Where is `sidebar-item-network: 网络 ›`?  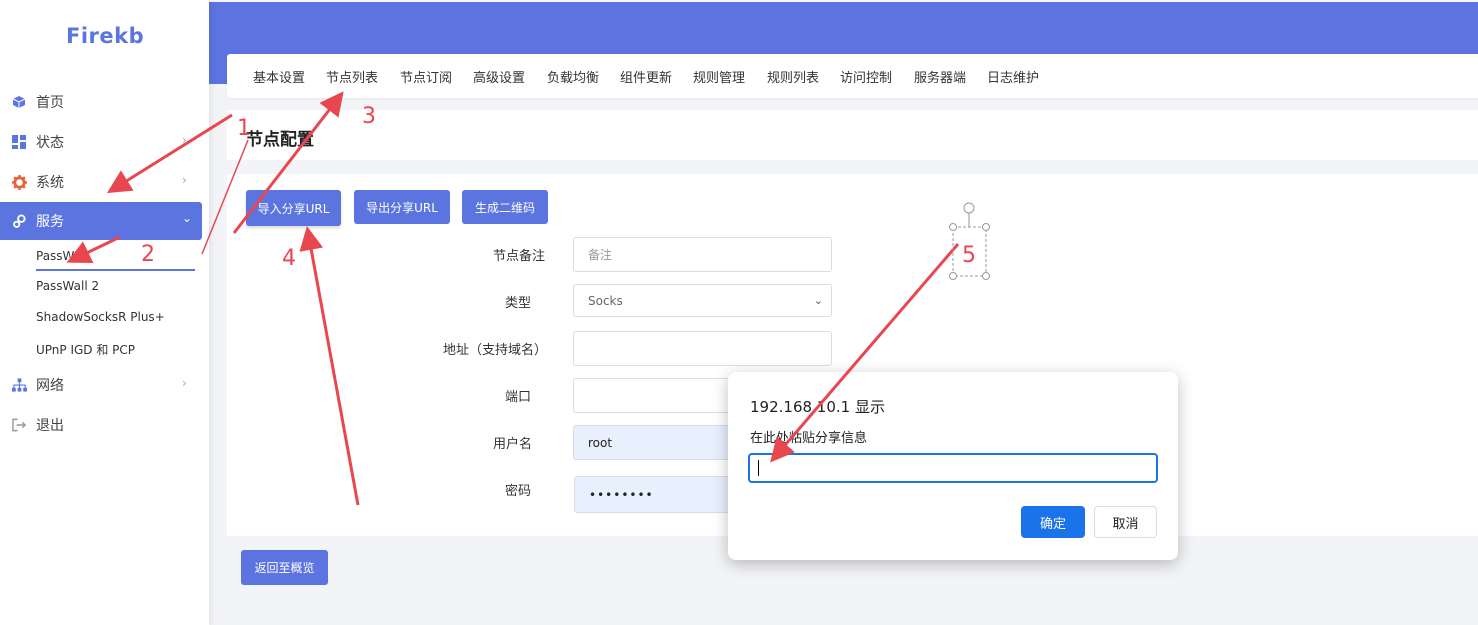 sidebar-item-network: 网络 › is located at coordinates (101, 385).